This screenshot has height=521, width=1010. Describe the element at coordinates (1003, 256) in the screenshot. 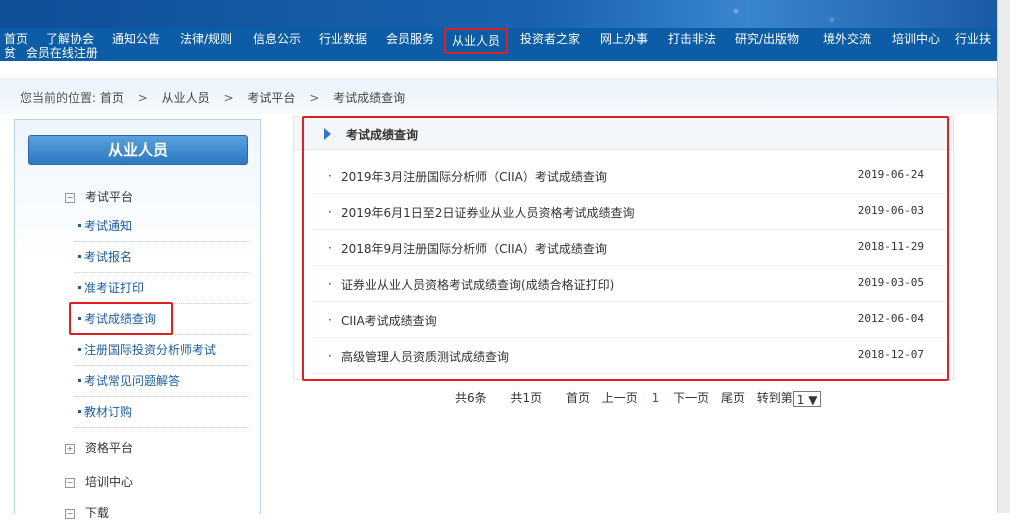

I see `scrollbar` at that location.